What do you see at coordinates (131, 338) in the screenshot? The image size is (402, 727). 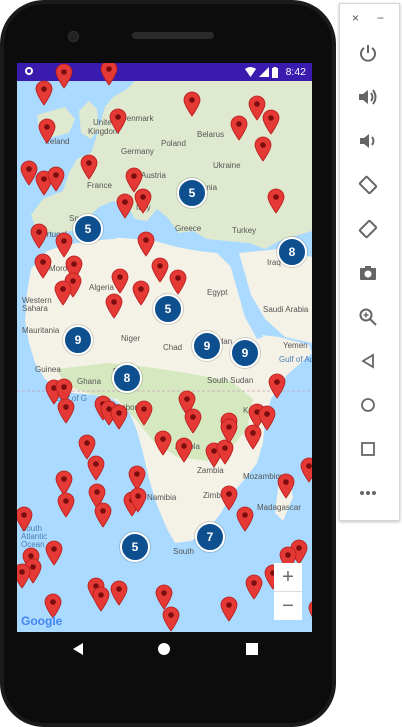 I see `country-label: Niger` at bounding box center [131, 338].